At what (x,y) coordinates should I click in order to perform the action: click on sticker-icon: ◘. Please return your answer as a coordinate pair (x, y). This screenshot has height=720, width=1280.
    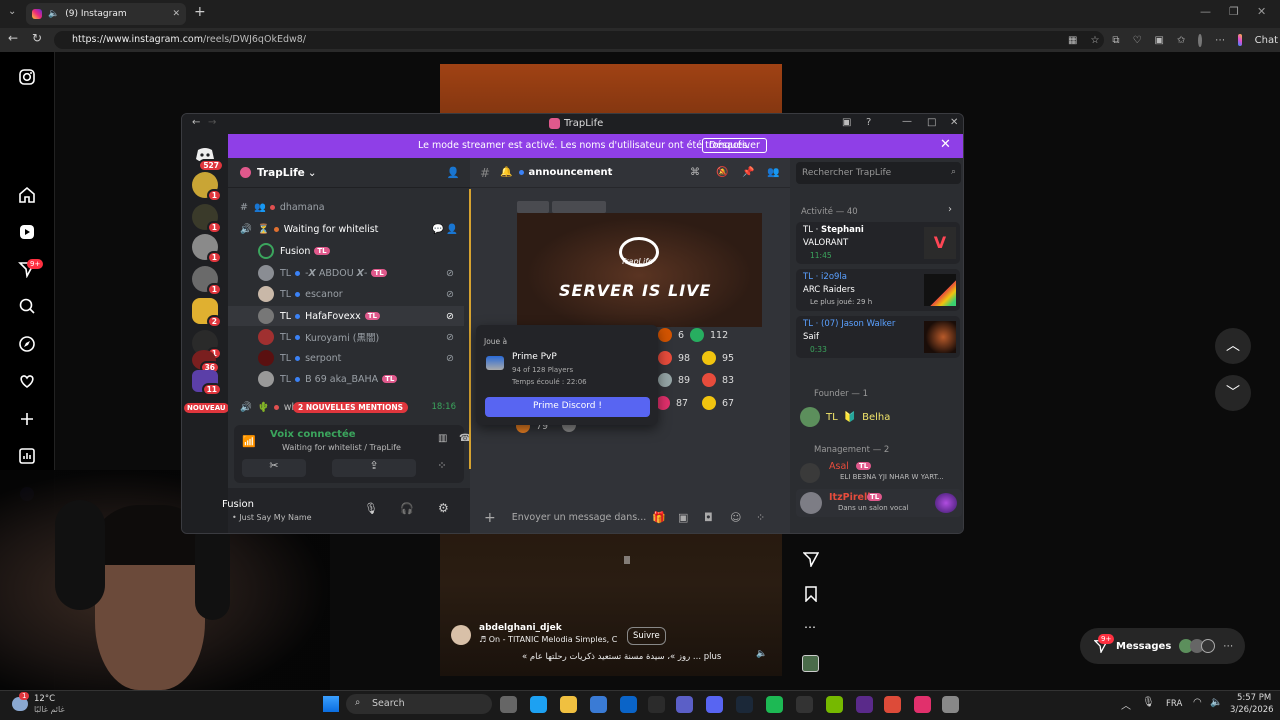
    Looking at the image, I should click on (708, 517).